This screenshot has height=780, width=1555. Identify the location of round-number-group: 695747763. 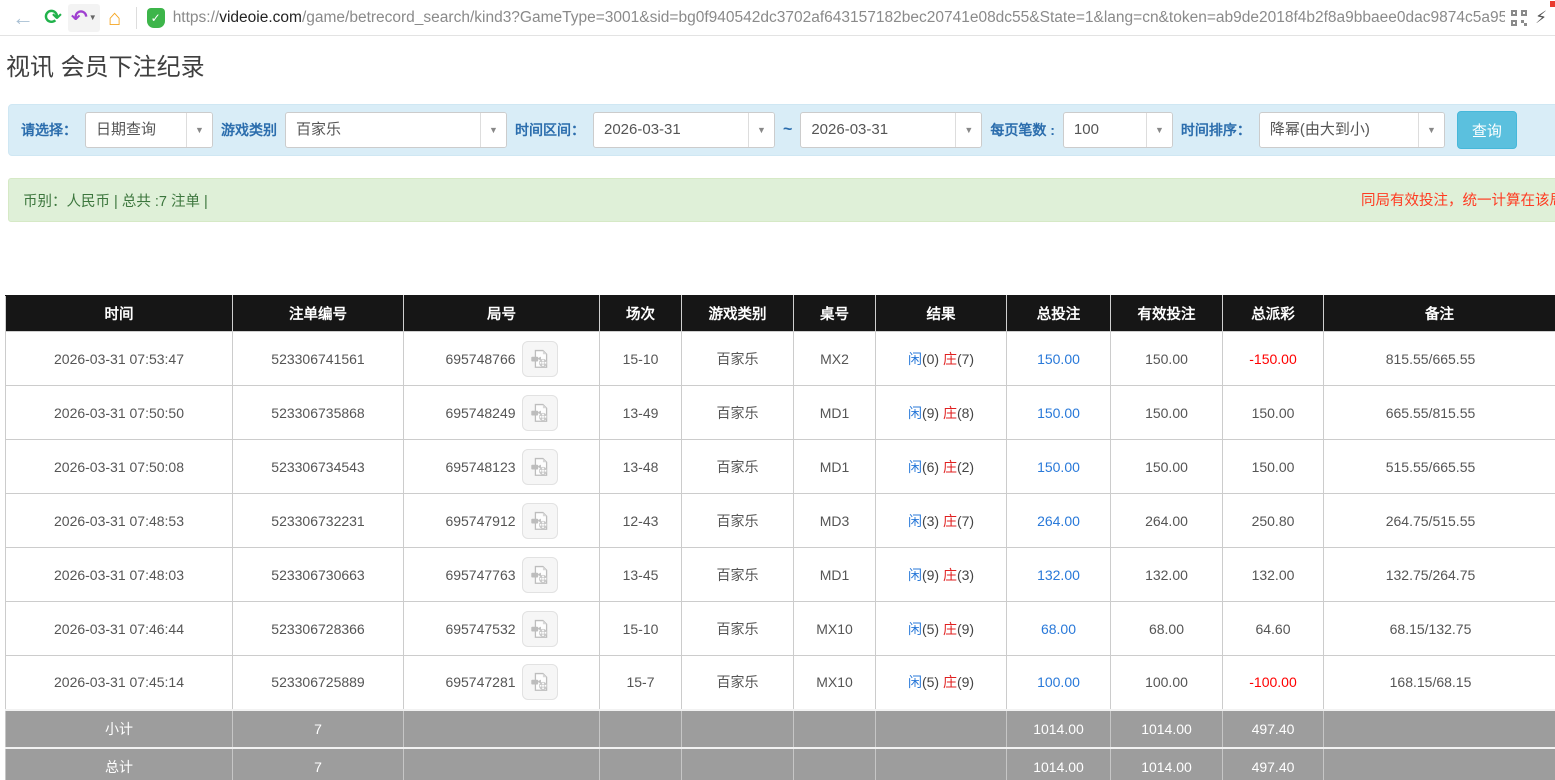
(501, 574).